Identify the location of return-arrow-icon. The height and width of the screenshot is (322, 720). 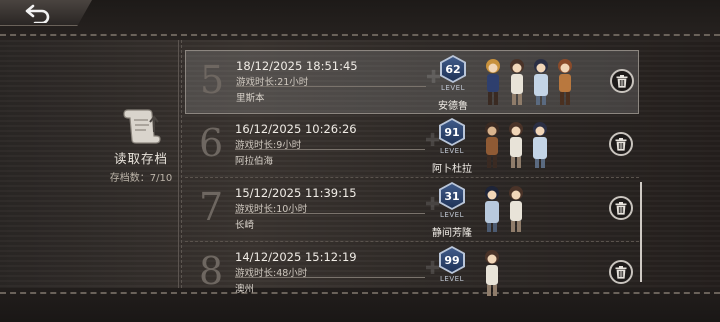
(37, 13).